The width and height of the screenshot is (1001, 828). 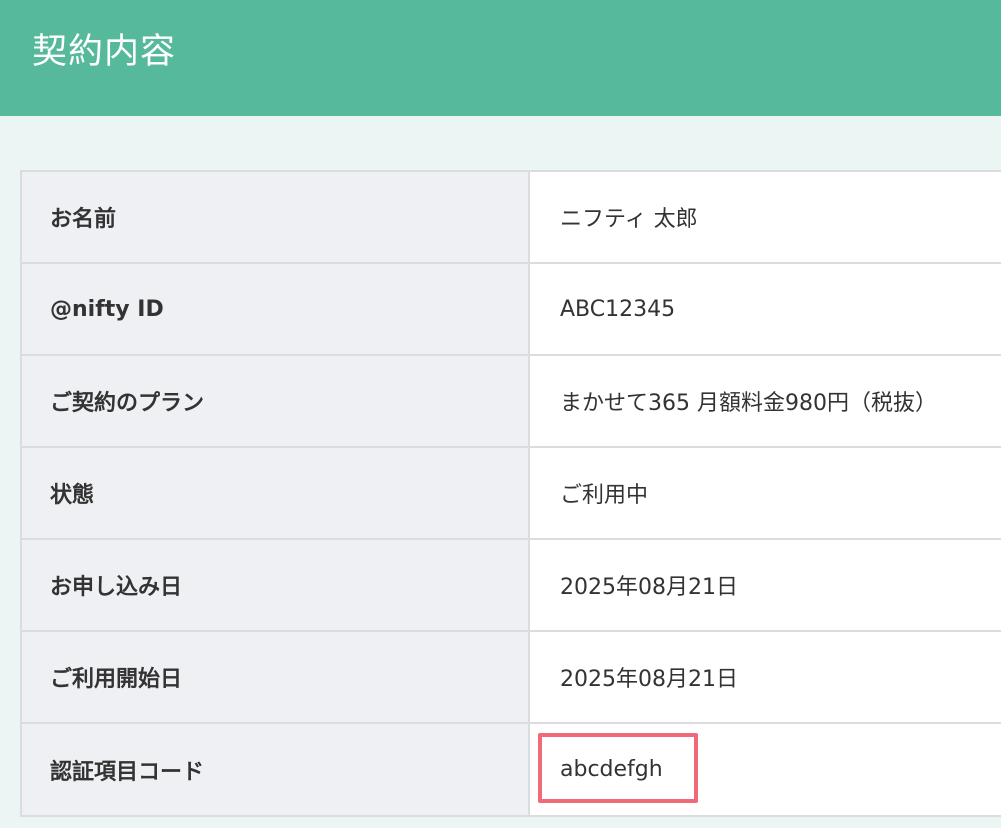 I want to click on status-value: ご利用中, so click(x=604, y=495).